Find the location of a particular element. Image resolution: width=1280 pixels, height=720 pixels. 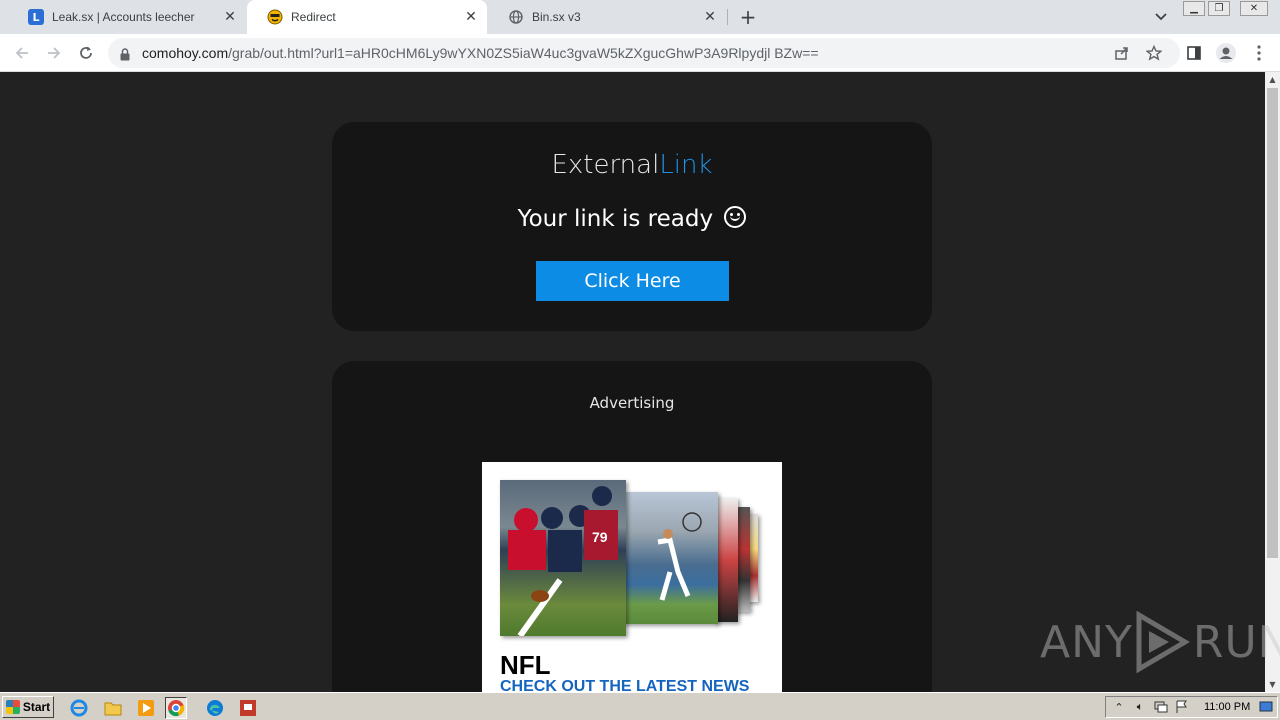

brand-logo: ExternalLink is located at coordinates (632, 165).